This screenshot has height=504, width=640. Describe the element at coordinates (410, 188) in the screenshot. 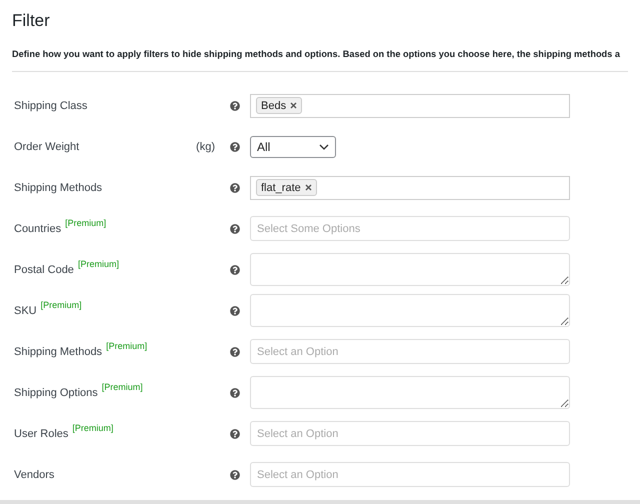

I see `tag-field: flat_rate` at that location.